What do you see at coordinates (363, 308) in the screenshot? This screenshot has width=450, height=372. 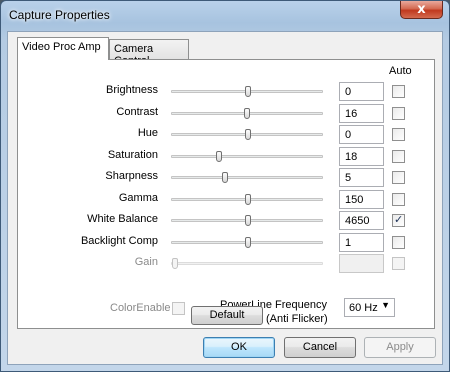 I see `powerline-frequency-value: 60 Hz` at bounding box center [363, 308].